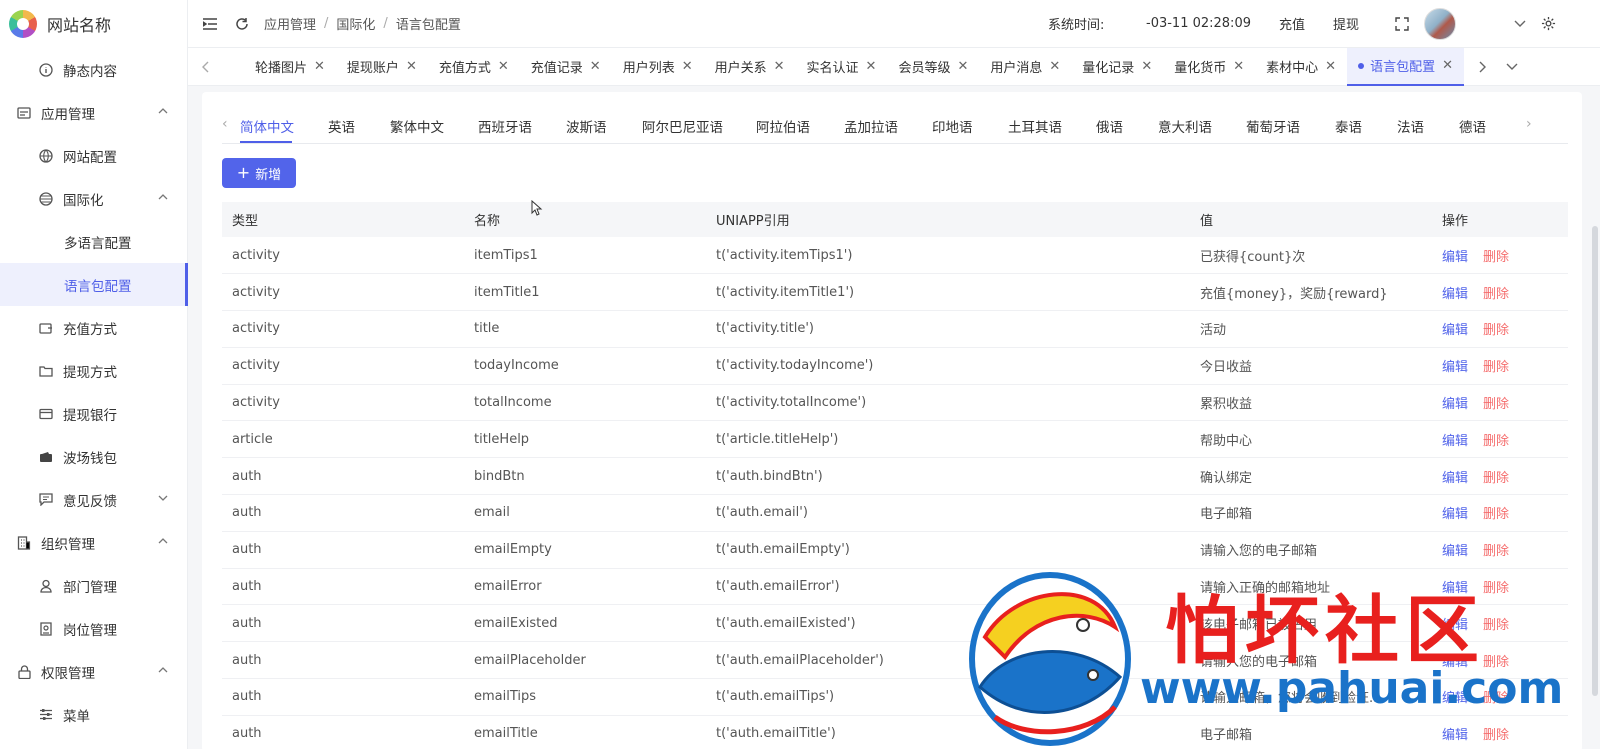 This screenshot has width=1600, height=749. I want to click on tabs-scroll-left-icon, so click(206, 67).